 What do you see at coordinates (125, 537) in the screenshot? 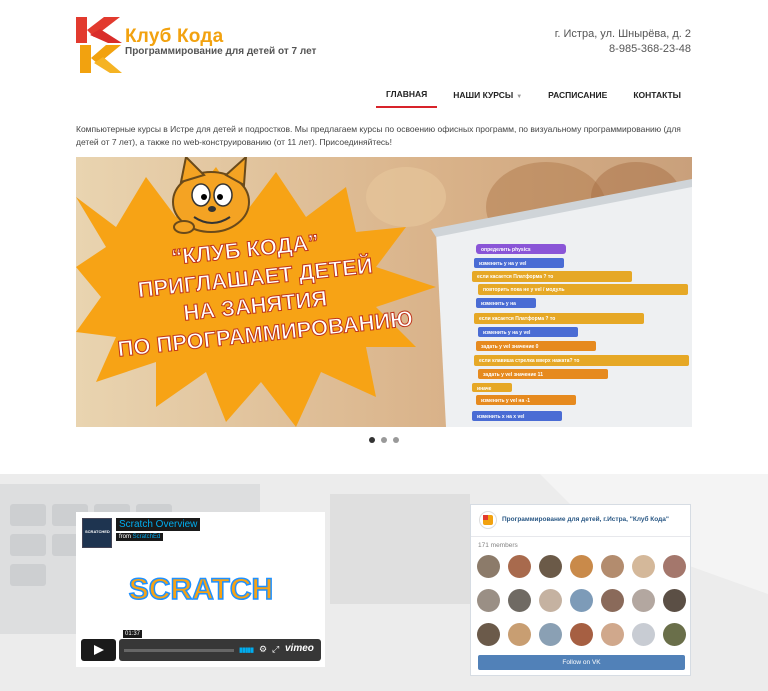
I see `video-from-prefix: from` at bounding box center [125, 537].